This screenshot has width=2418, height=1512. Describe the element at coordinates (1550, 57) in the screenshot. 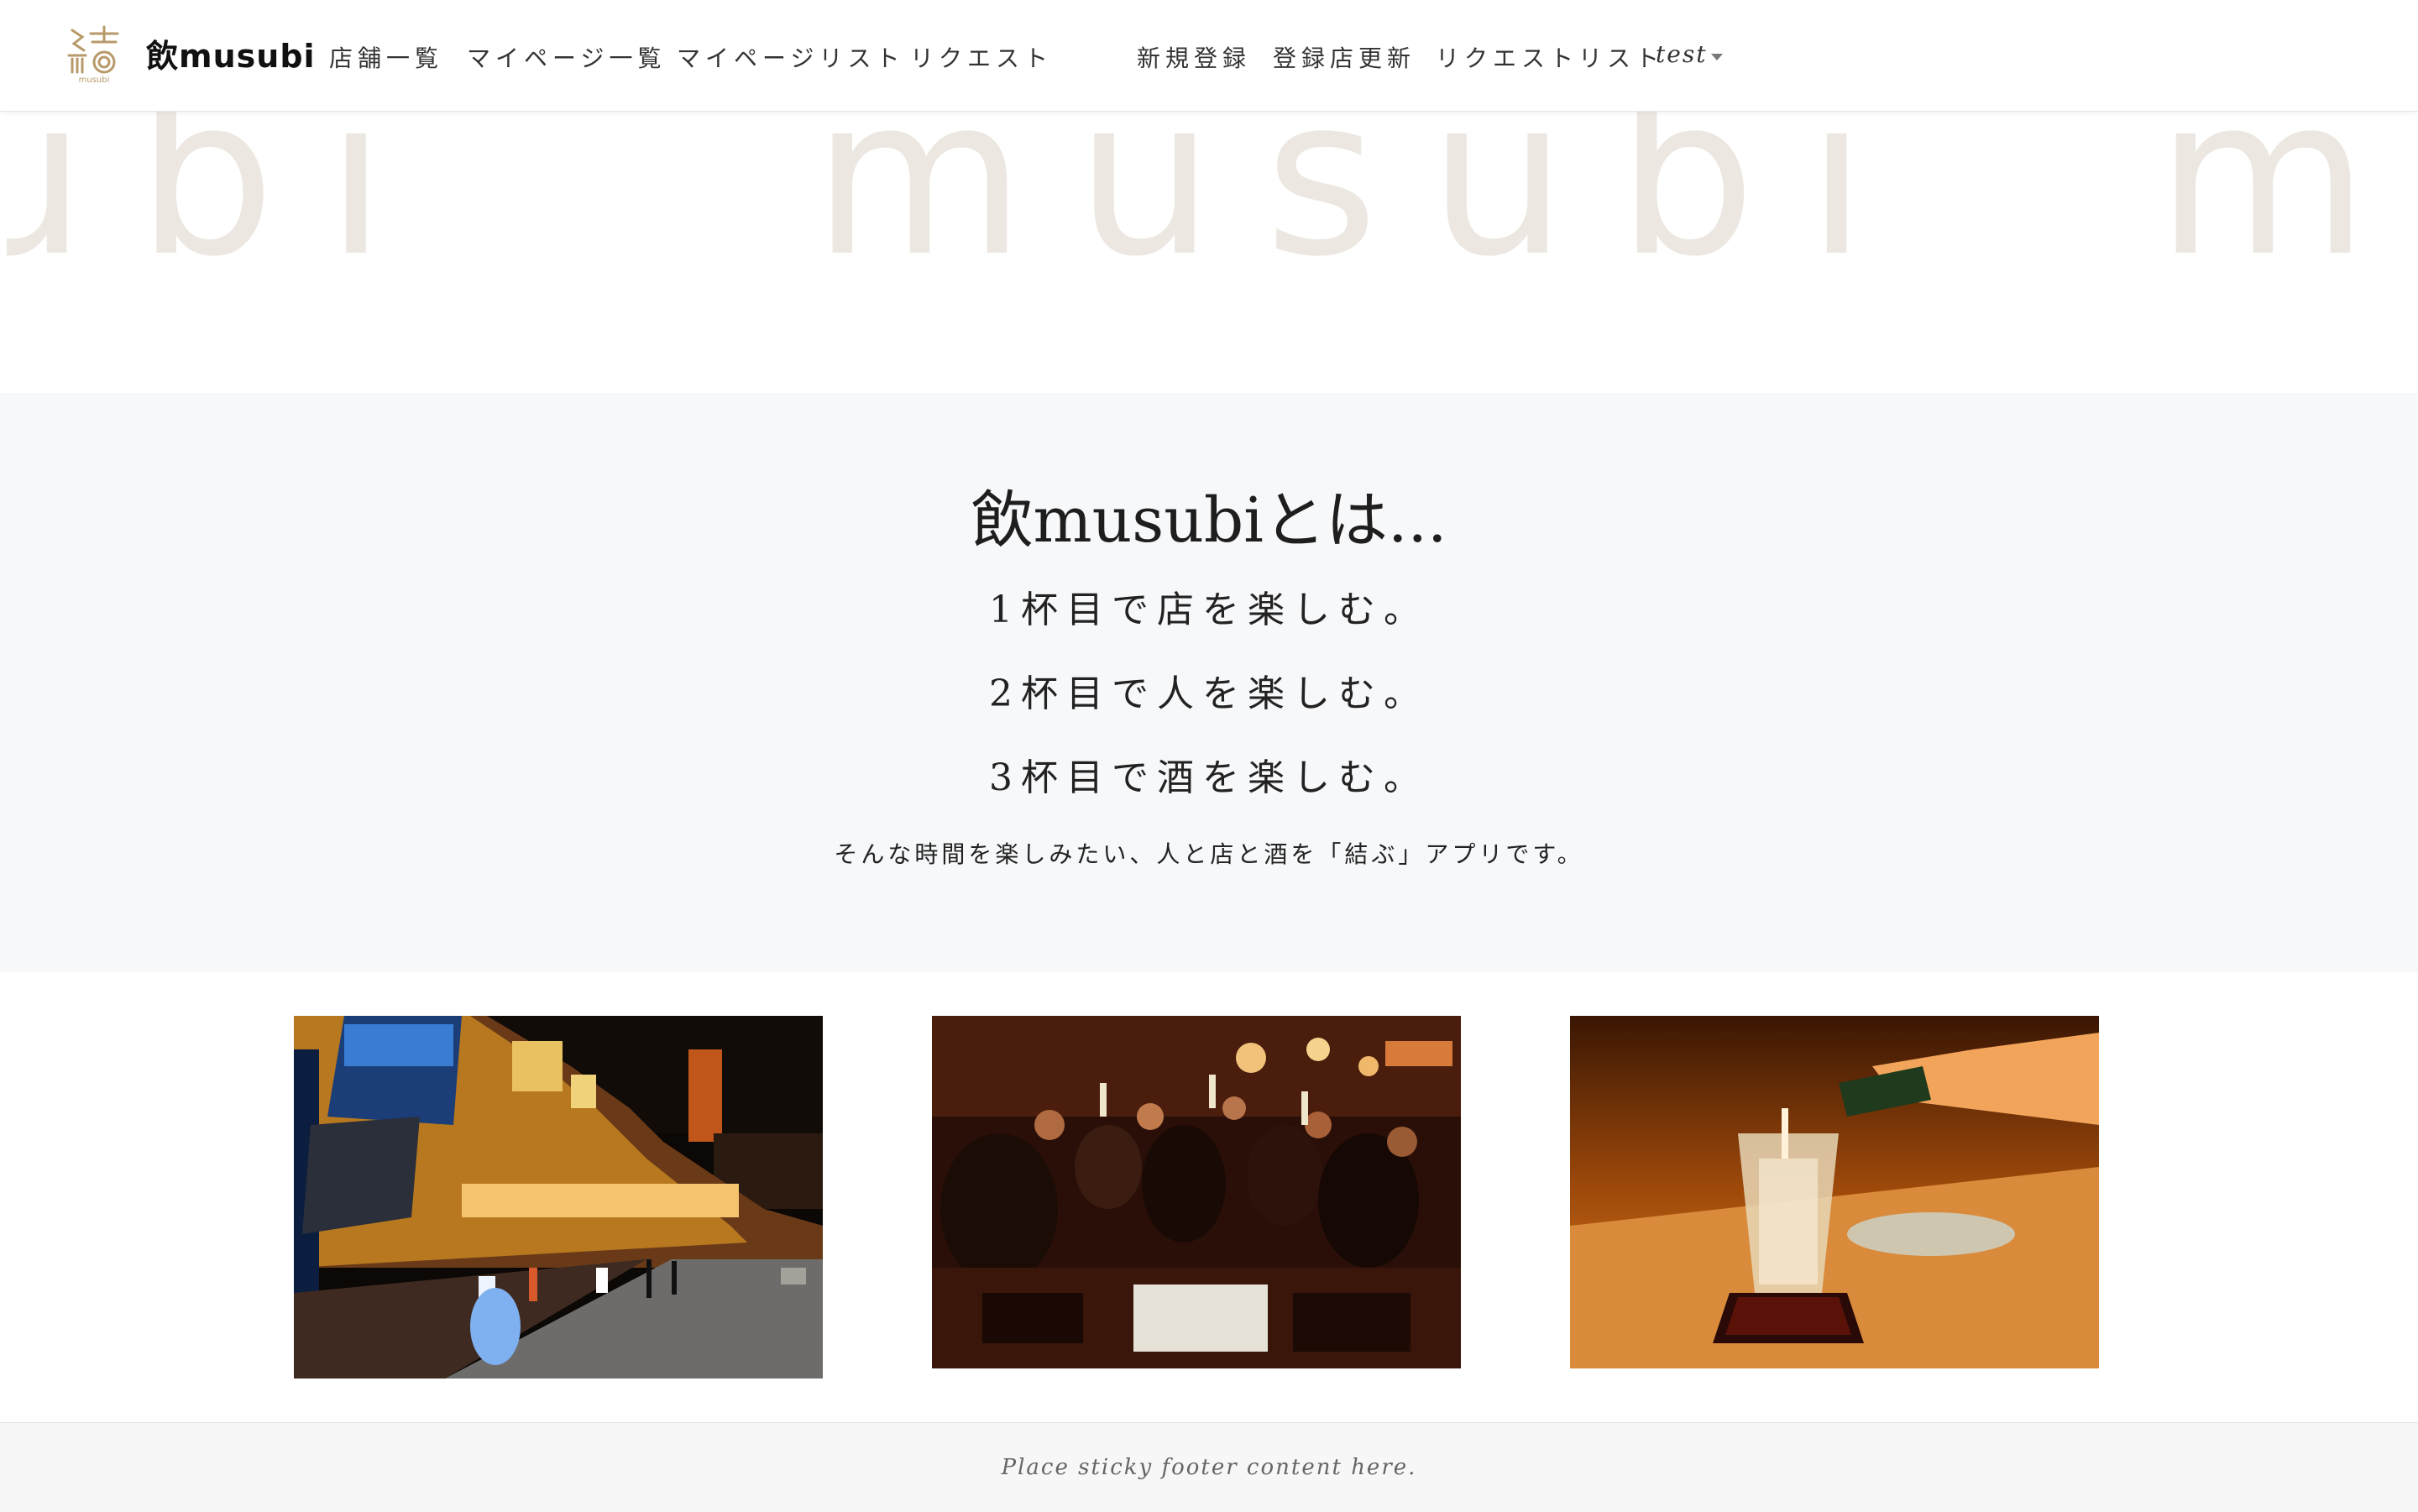

I see `nav-request-list: リクエストリスト` at that location.